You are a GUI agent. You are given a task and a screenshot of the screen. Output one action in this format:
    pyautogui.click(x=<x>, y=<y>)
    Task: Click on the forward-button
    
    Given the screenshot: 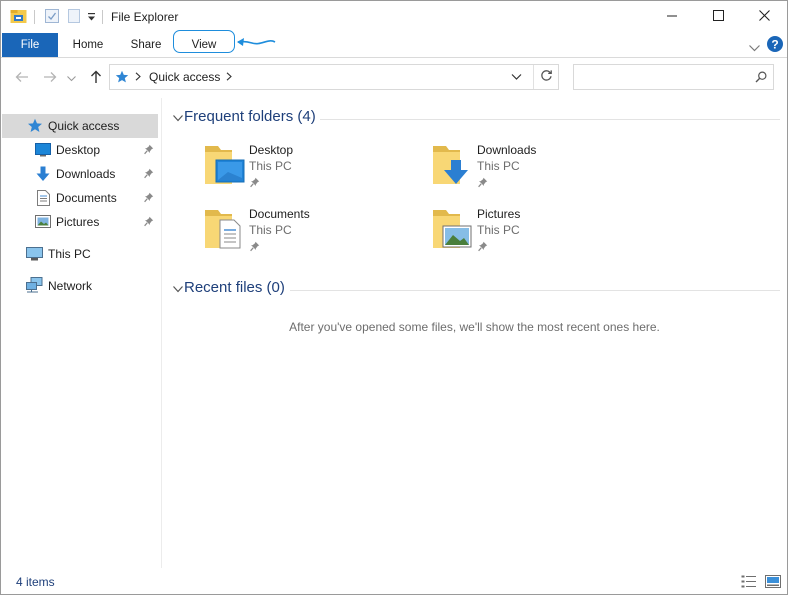 What is the action you would take?
    pyautogui.click(x=50, y=78)
    